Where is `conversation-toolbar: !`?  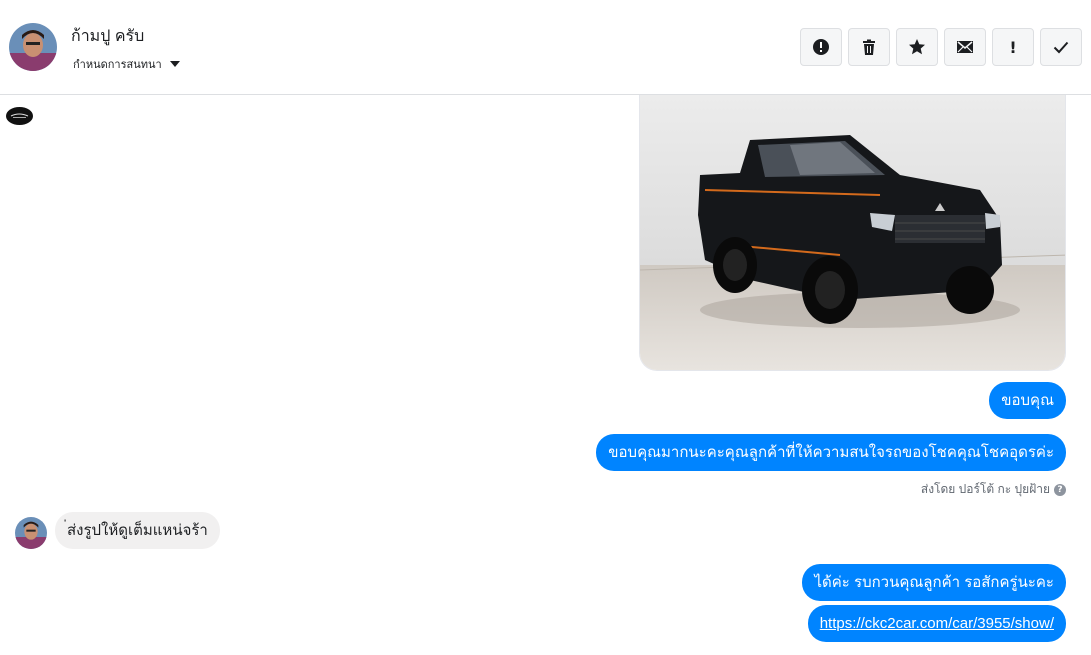
conversation-toolbar: ! is located at coordinates (941, 47).